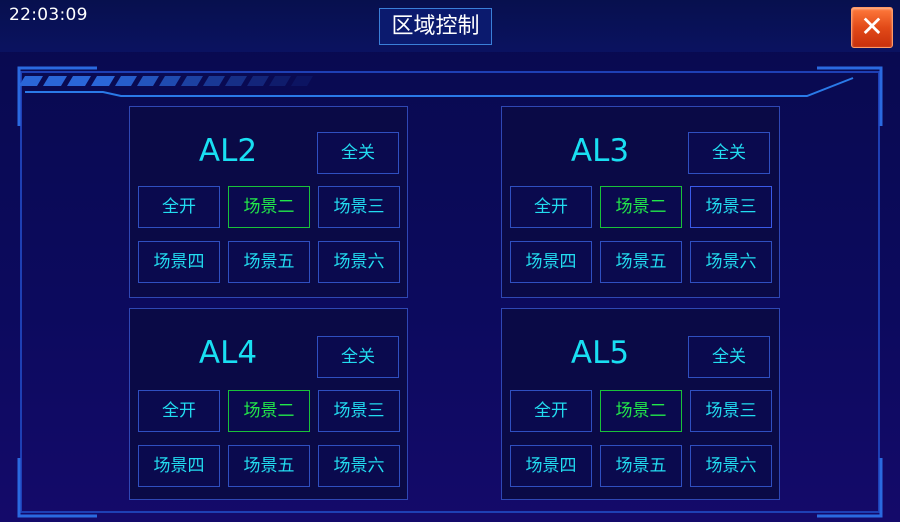 The height and width of the screenshot is (522, 900). I want to click on zone-title: AL4, so click(228, 353).